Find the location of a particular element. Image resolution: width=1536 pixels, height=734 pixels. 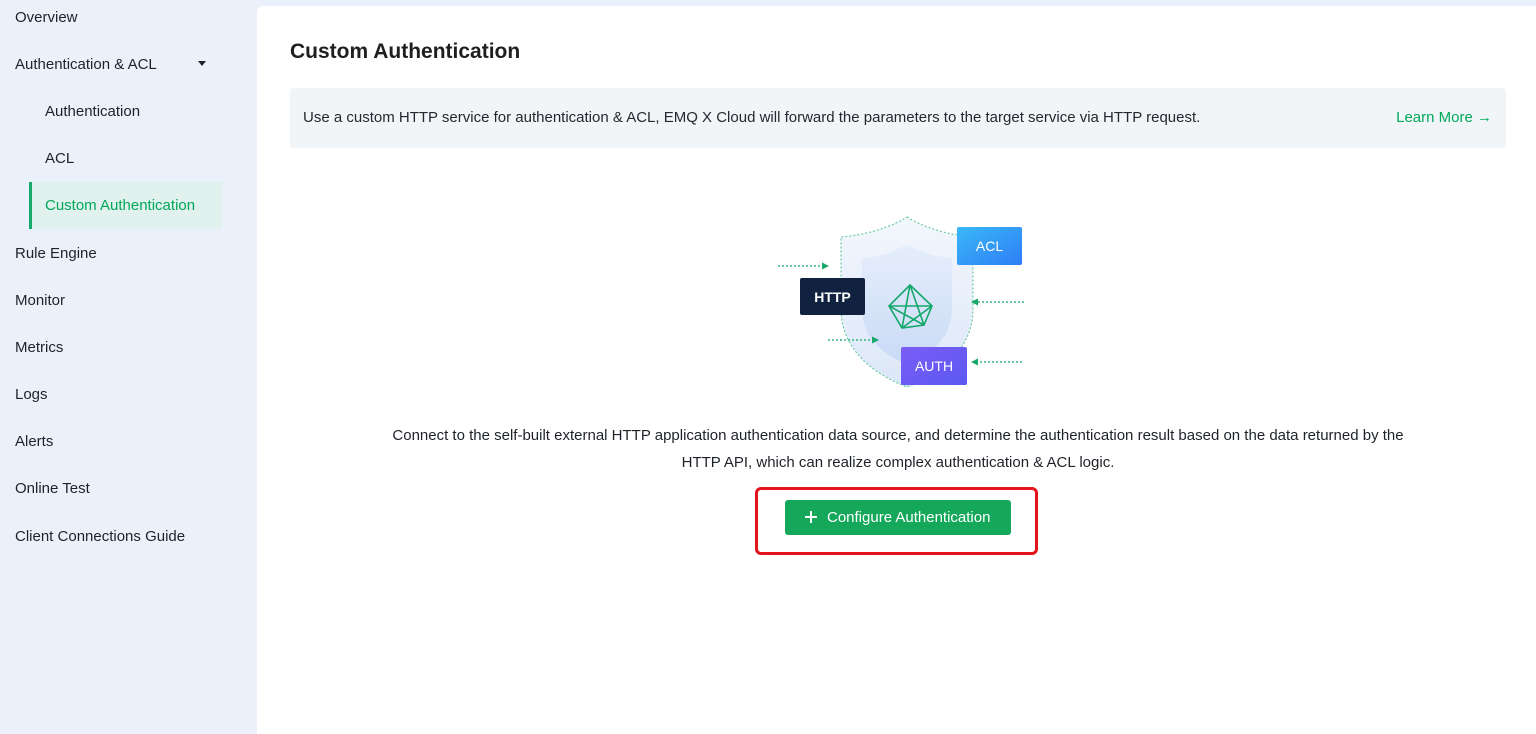

sidebar-item-client-connections-guide: Client Connections Guide is located at coordinates (100, 536).